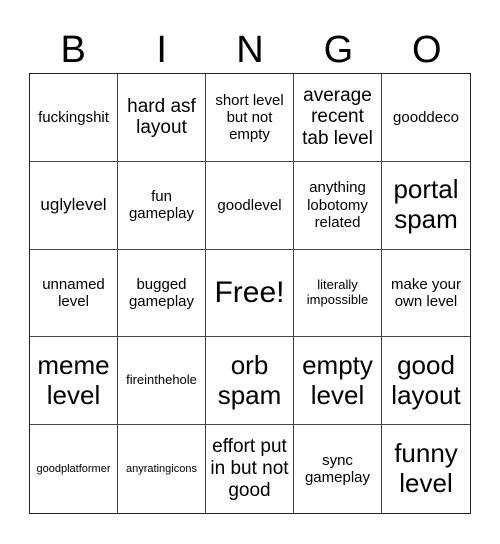 This screenshot has width=500, height=544. Describe the element at coordinates (74, 293) in the screenshot. I see `bingo-cell: unnamed level` at that location.